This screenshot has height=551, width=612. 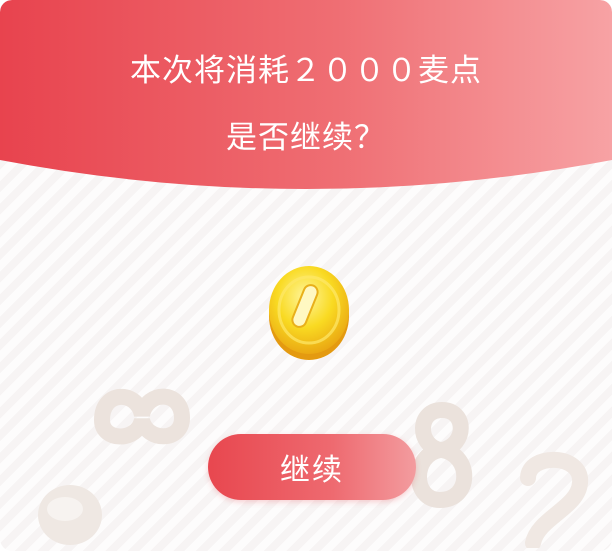 I want to click on continue-button: 继续, so click(x=312, y=467).